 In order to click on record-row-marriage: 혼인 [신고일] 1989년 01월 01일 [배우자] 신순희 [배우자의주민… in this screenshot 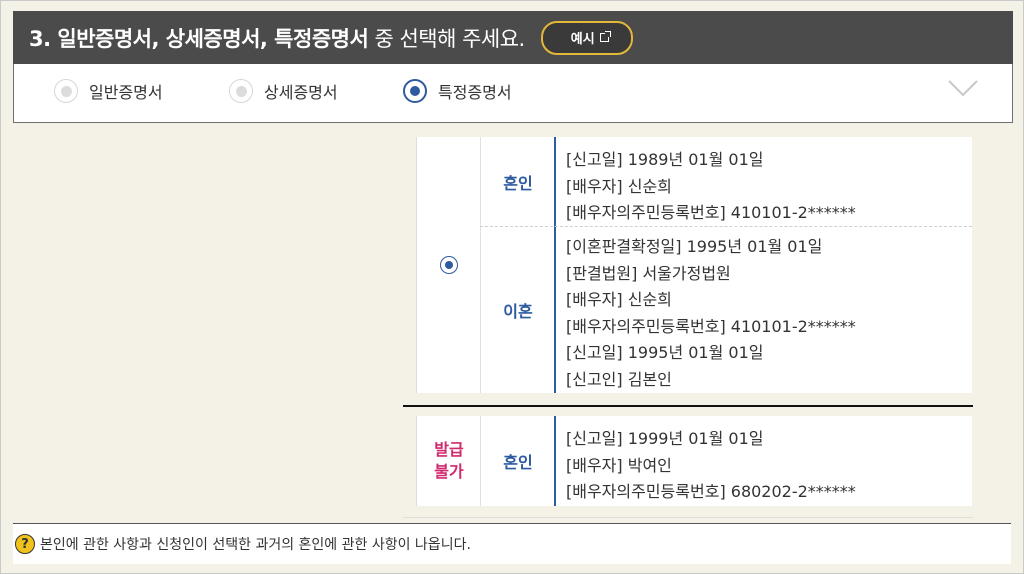, I will do `click(726, 182)`.